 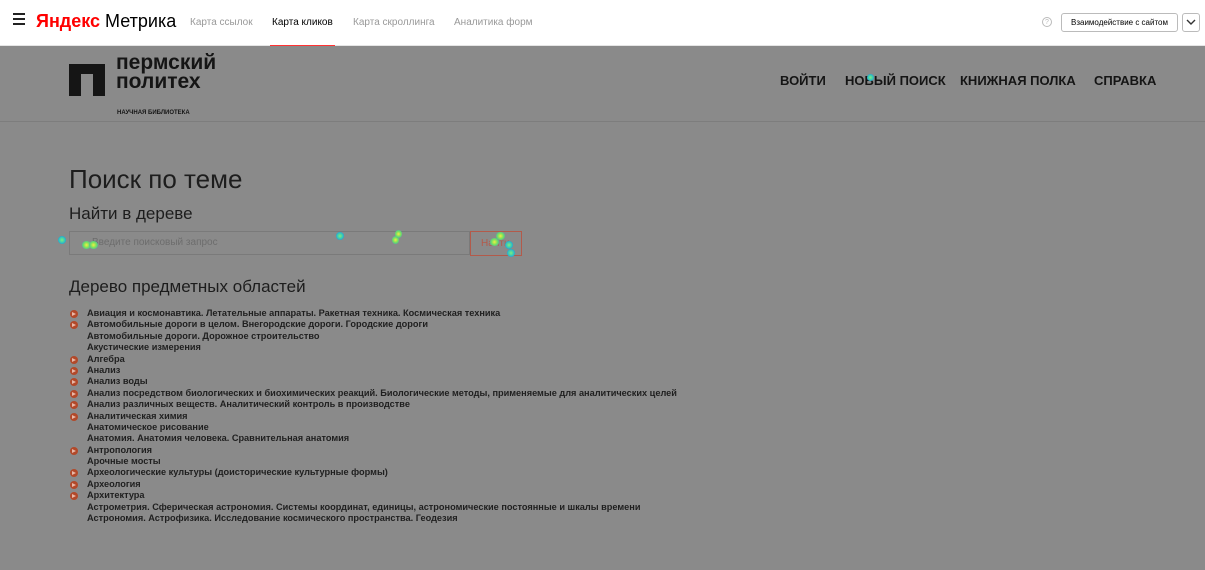 I want to click on nav-login: ВОЙТИ, so click(x=803, y=80).